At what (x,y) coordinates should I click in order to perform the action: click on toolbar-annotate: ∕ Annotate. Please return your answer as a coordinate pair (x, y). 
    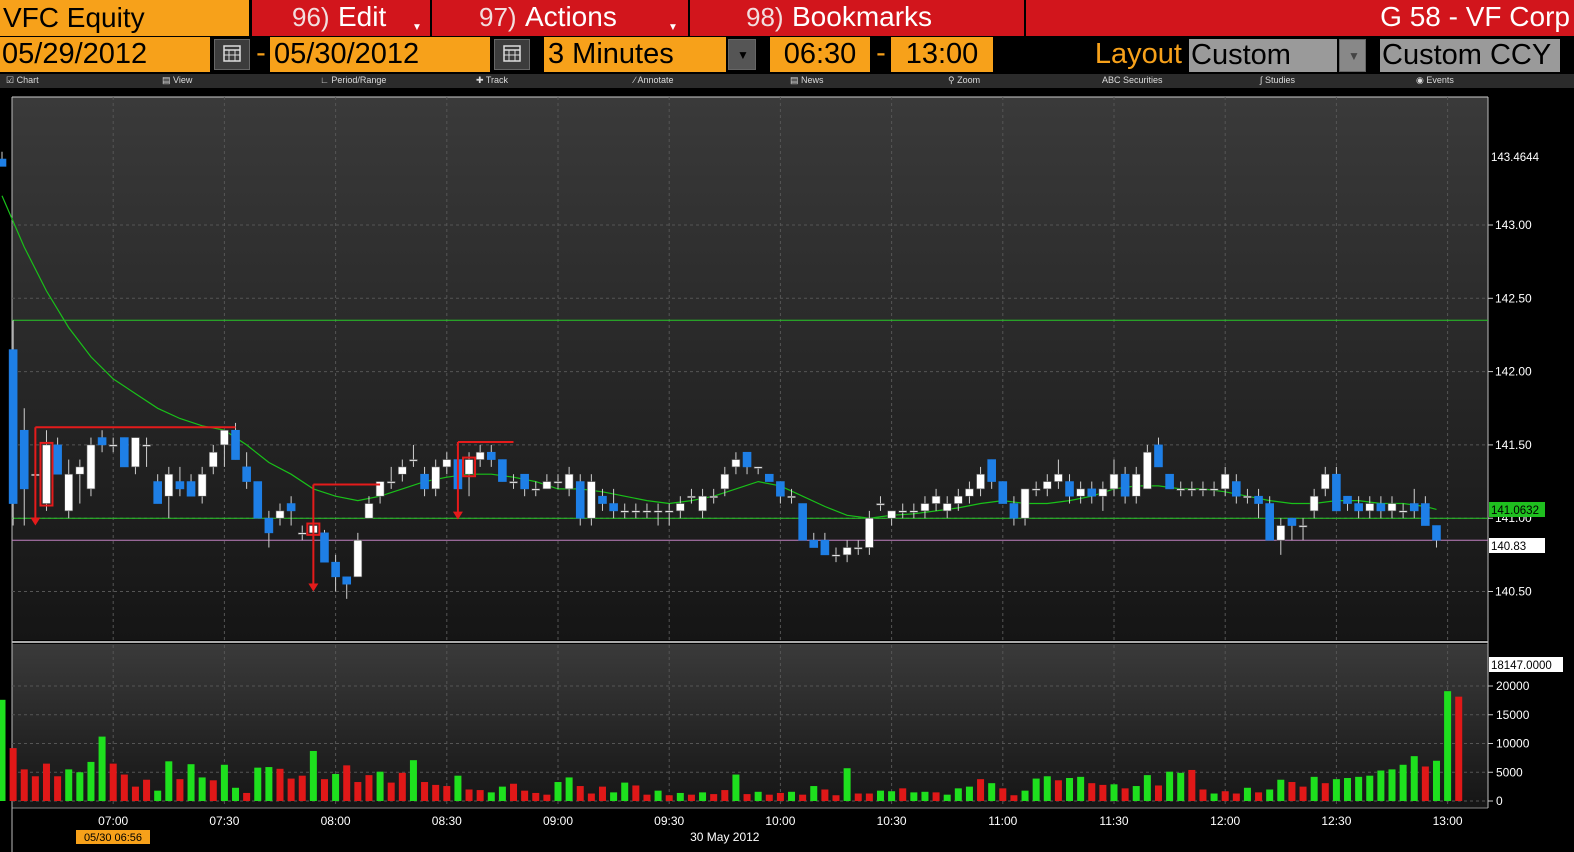
    Looking at the image, I should click on (654, 80).